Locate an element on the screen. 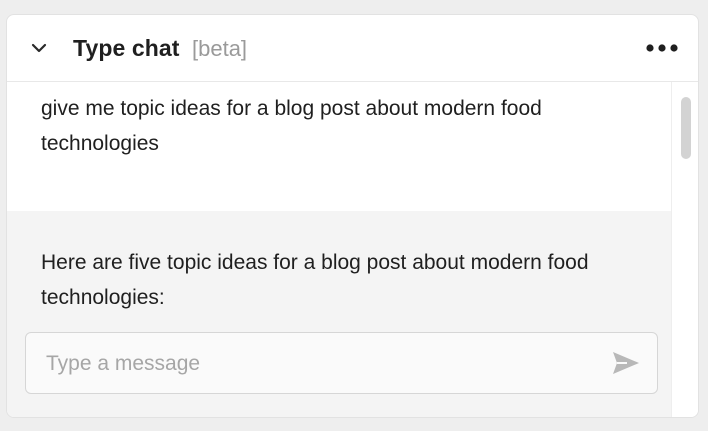  scrollbar is located at coordinates (684, 249).